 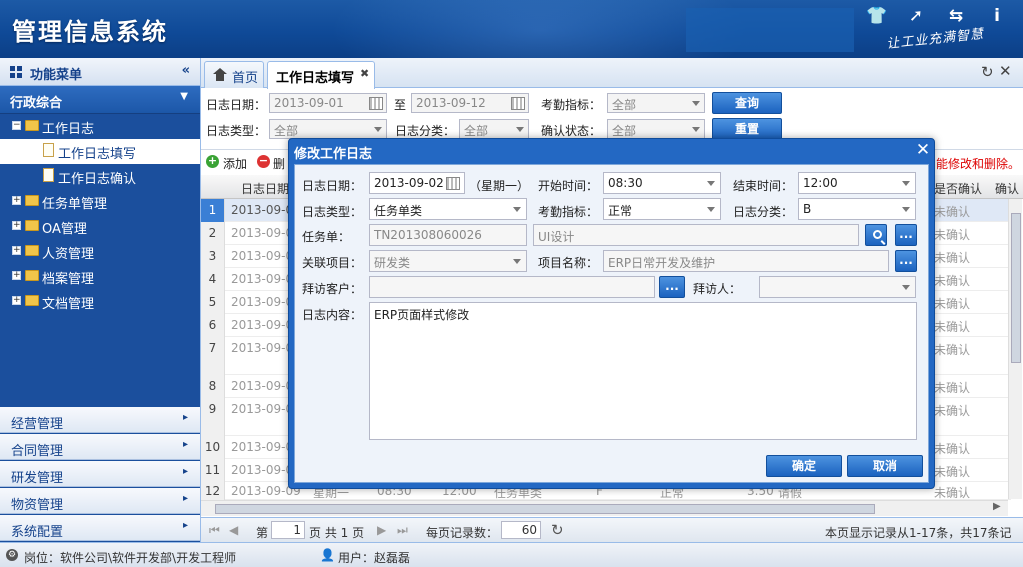 What do you see at coordinates (68, 279) in the screenshot?
I see `tree-item-label: 档案管理` at bounding box center [68, 279].